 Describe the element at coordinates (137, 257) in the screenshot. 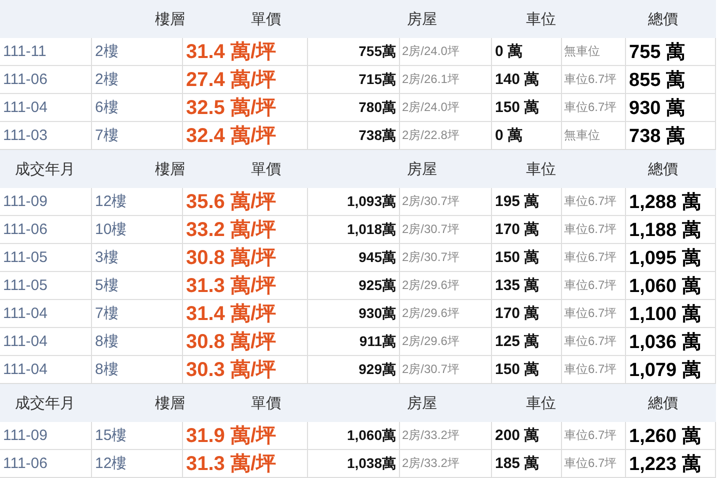

I see `floor-cell: 3樓` at that location.